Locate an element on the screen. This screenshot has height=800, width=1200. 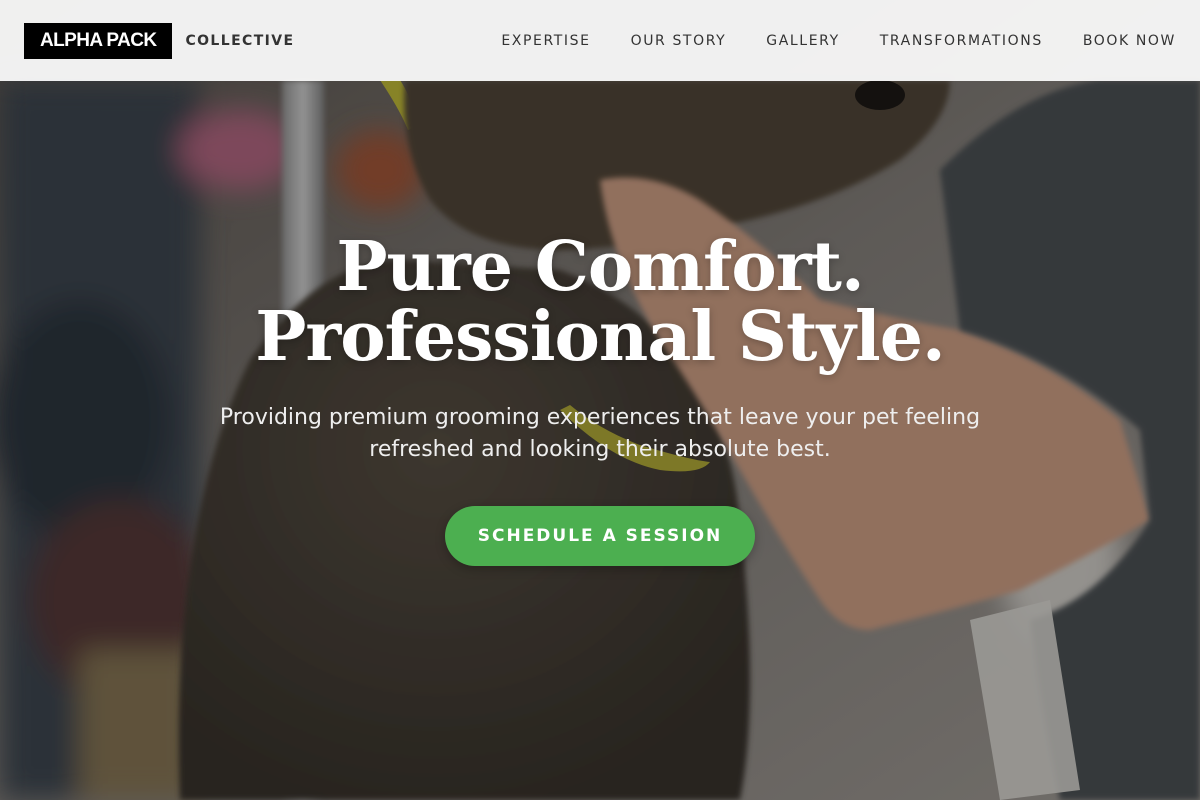
hero-title-line-1: Pure Comfort. is located at coordinates (600, 267).